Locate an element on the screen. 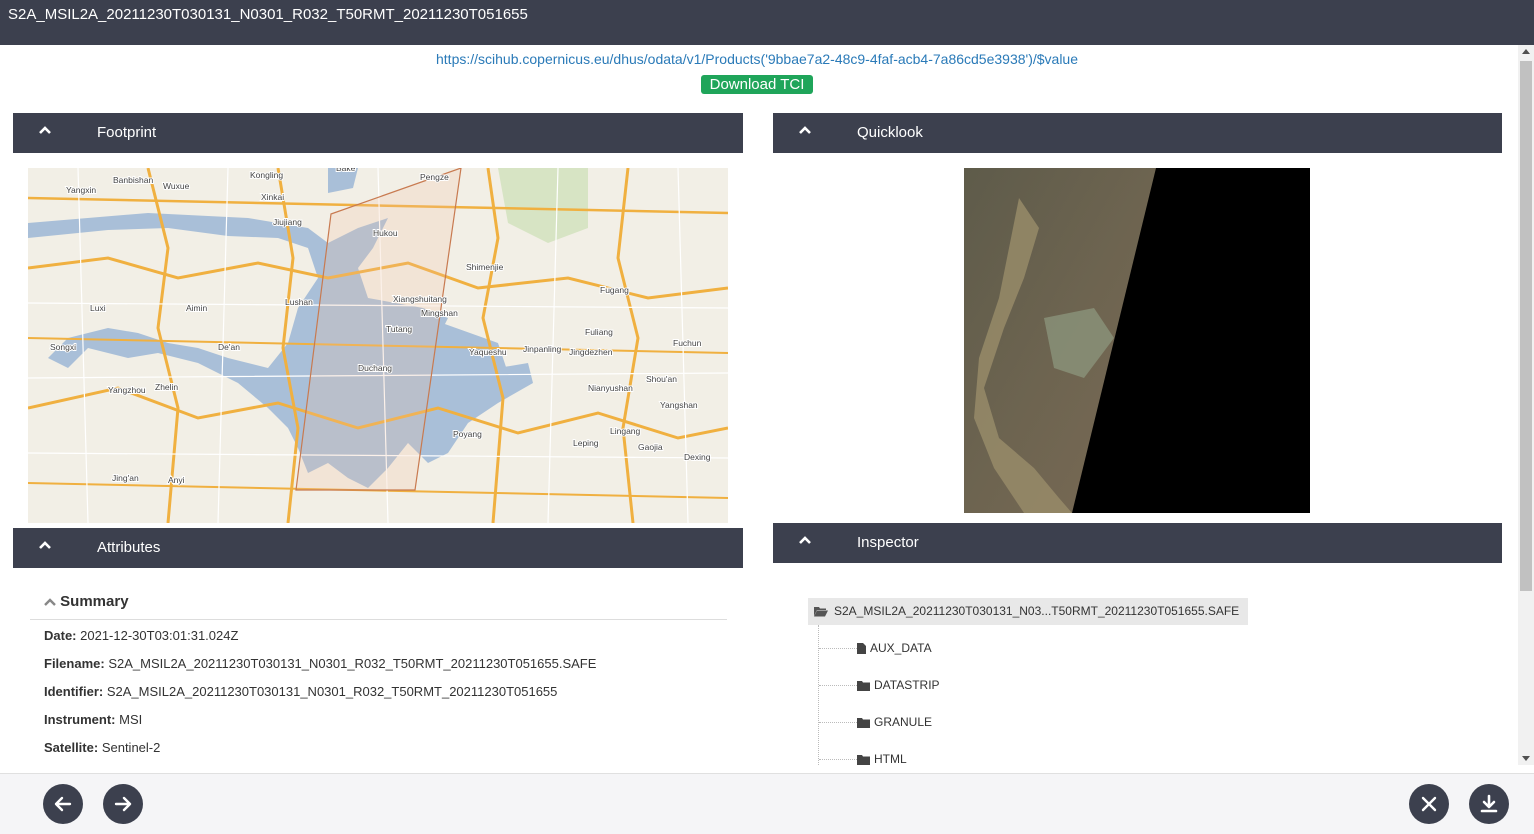 This screenshot has width=1534, height=834. summary-toggle: Summary is located at coordinates (86, 601).